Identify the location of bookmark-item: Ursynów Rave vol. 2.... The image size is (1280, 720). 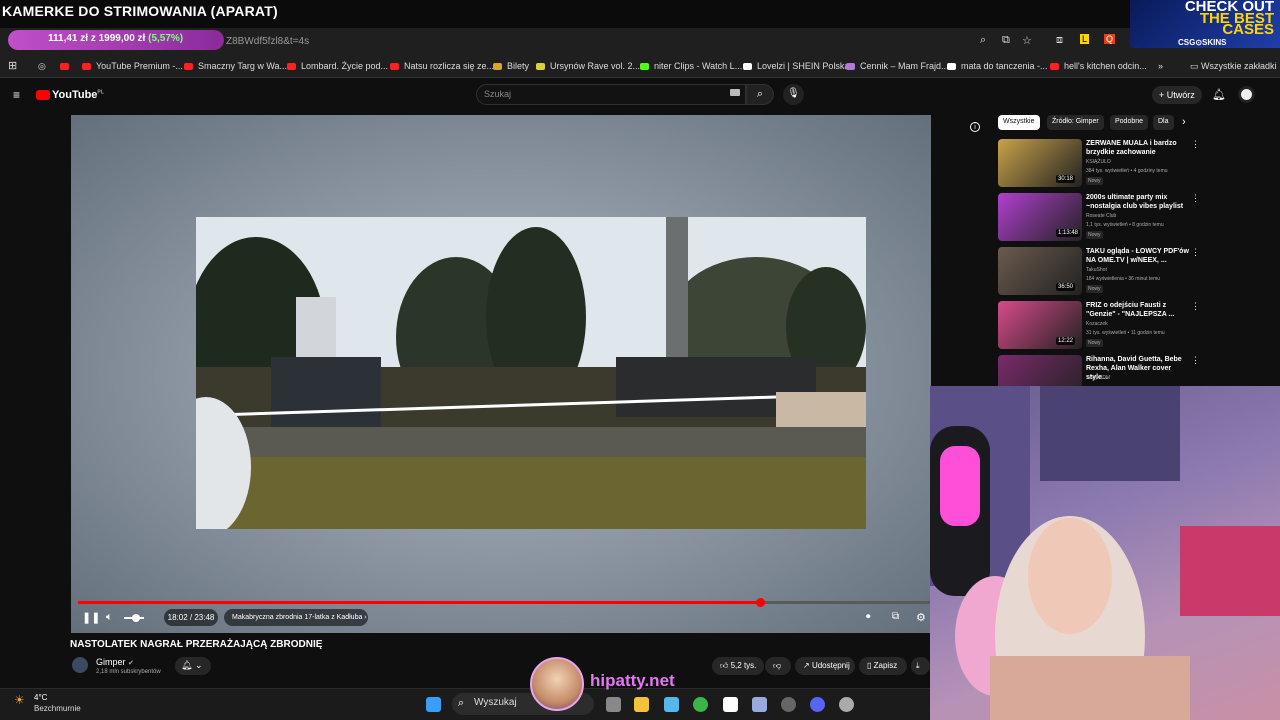
(588, 66).